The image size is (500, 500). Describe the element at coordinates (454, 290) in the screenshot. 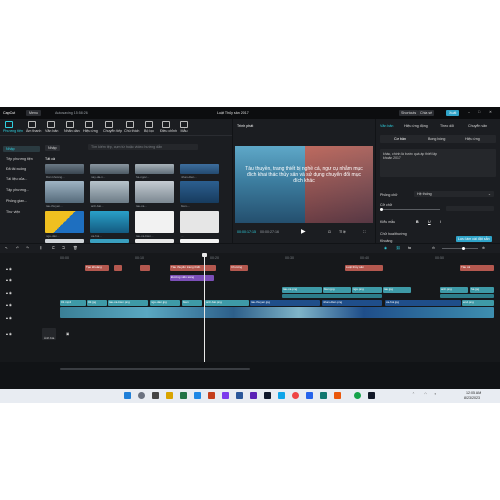

I see `video-clip: anh.png` at that location.